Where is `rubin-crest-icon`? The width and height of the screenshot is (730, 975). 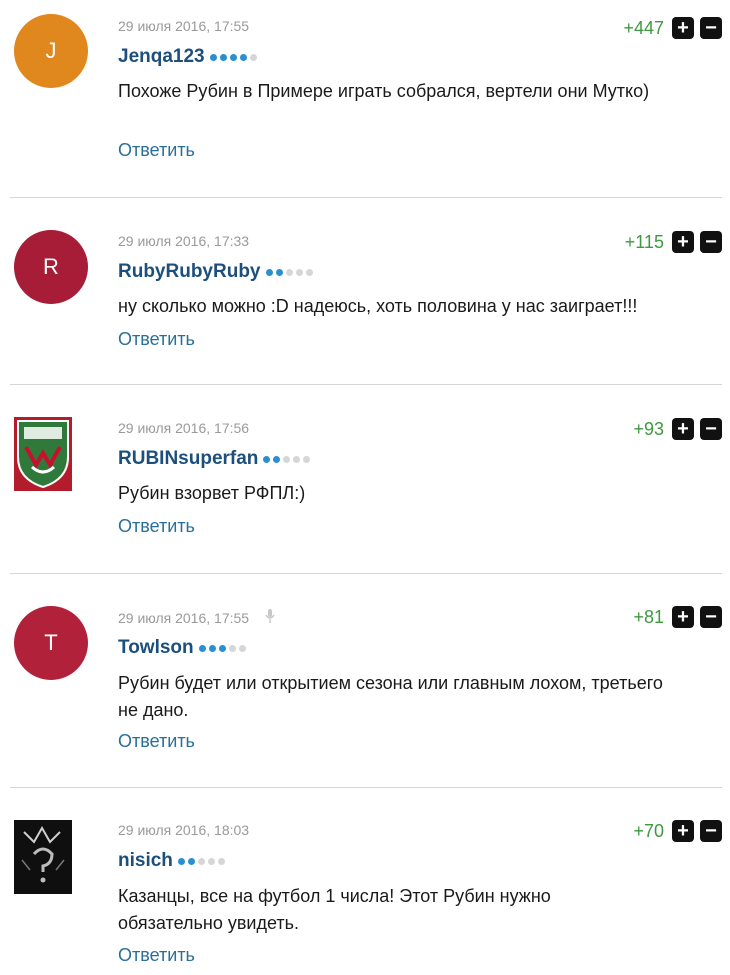
rubin-crest-icon is located at coordinates (43, 454).